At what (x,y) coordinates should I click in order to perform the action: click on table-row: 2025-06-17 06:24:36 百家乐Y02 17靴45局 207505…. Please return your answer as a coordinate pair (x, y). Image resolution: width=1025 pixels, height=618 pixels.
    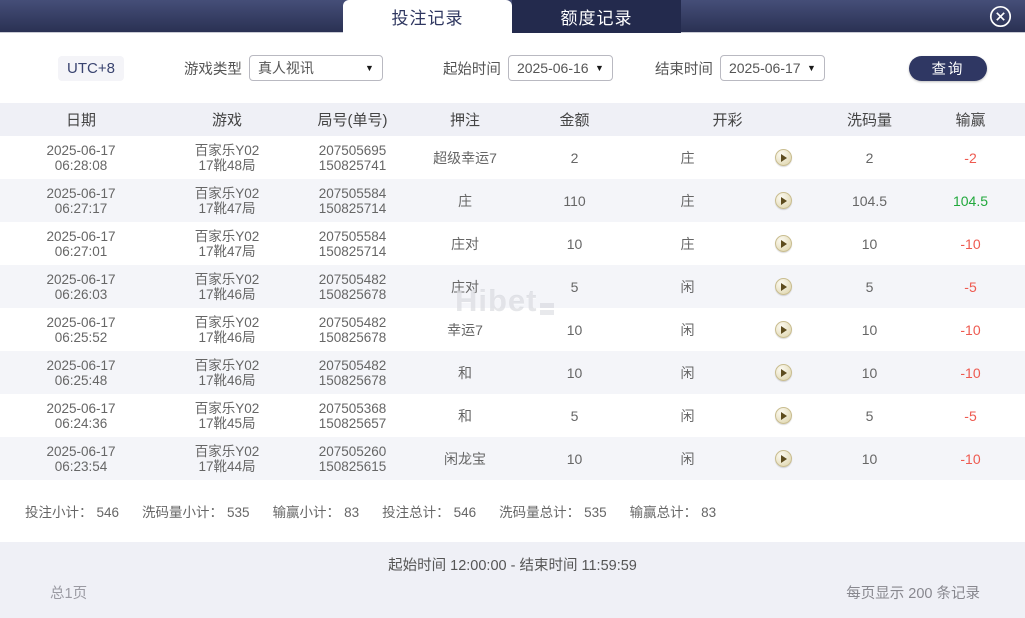
    Looking at the image, I should click on (512, 415).